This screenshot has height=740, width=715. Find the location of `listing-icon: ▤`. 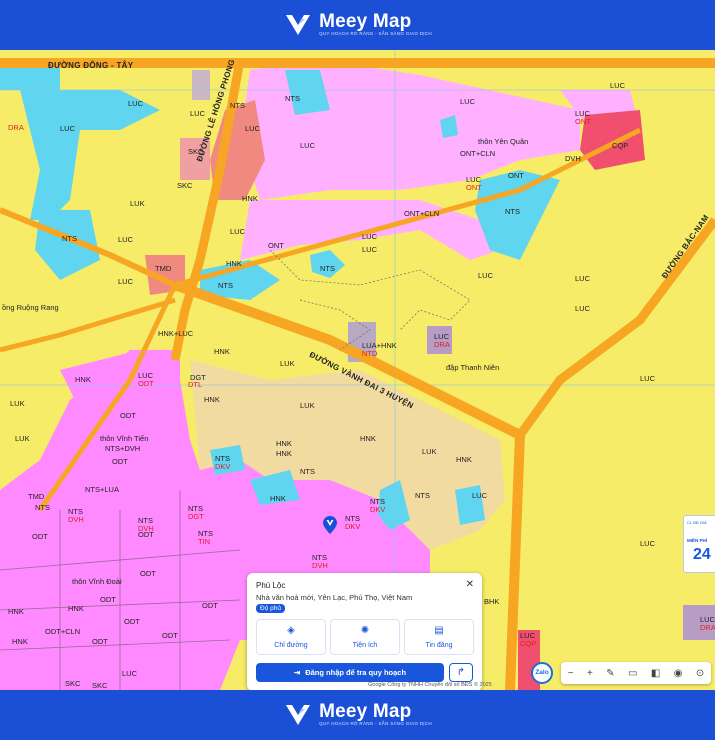

listing-icon: ▤ is located at coordinates (439, 630).